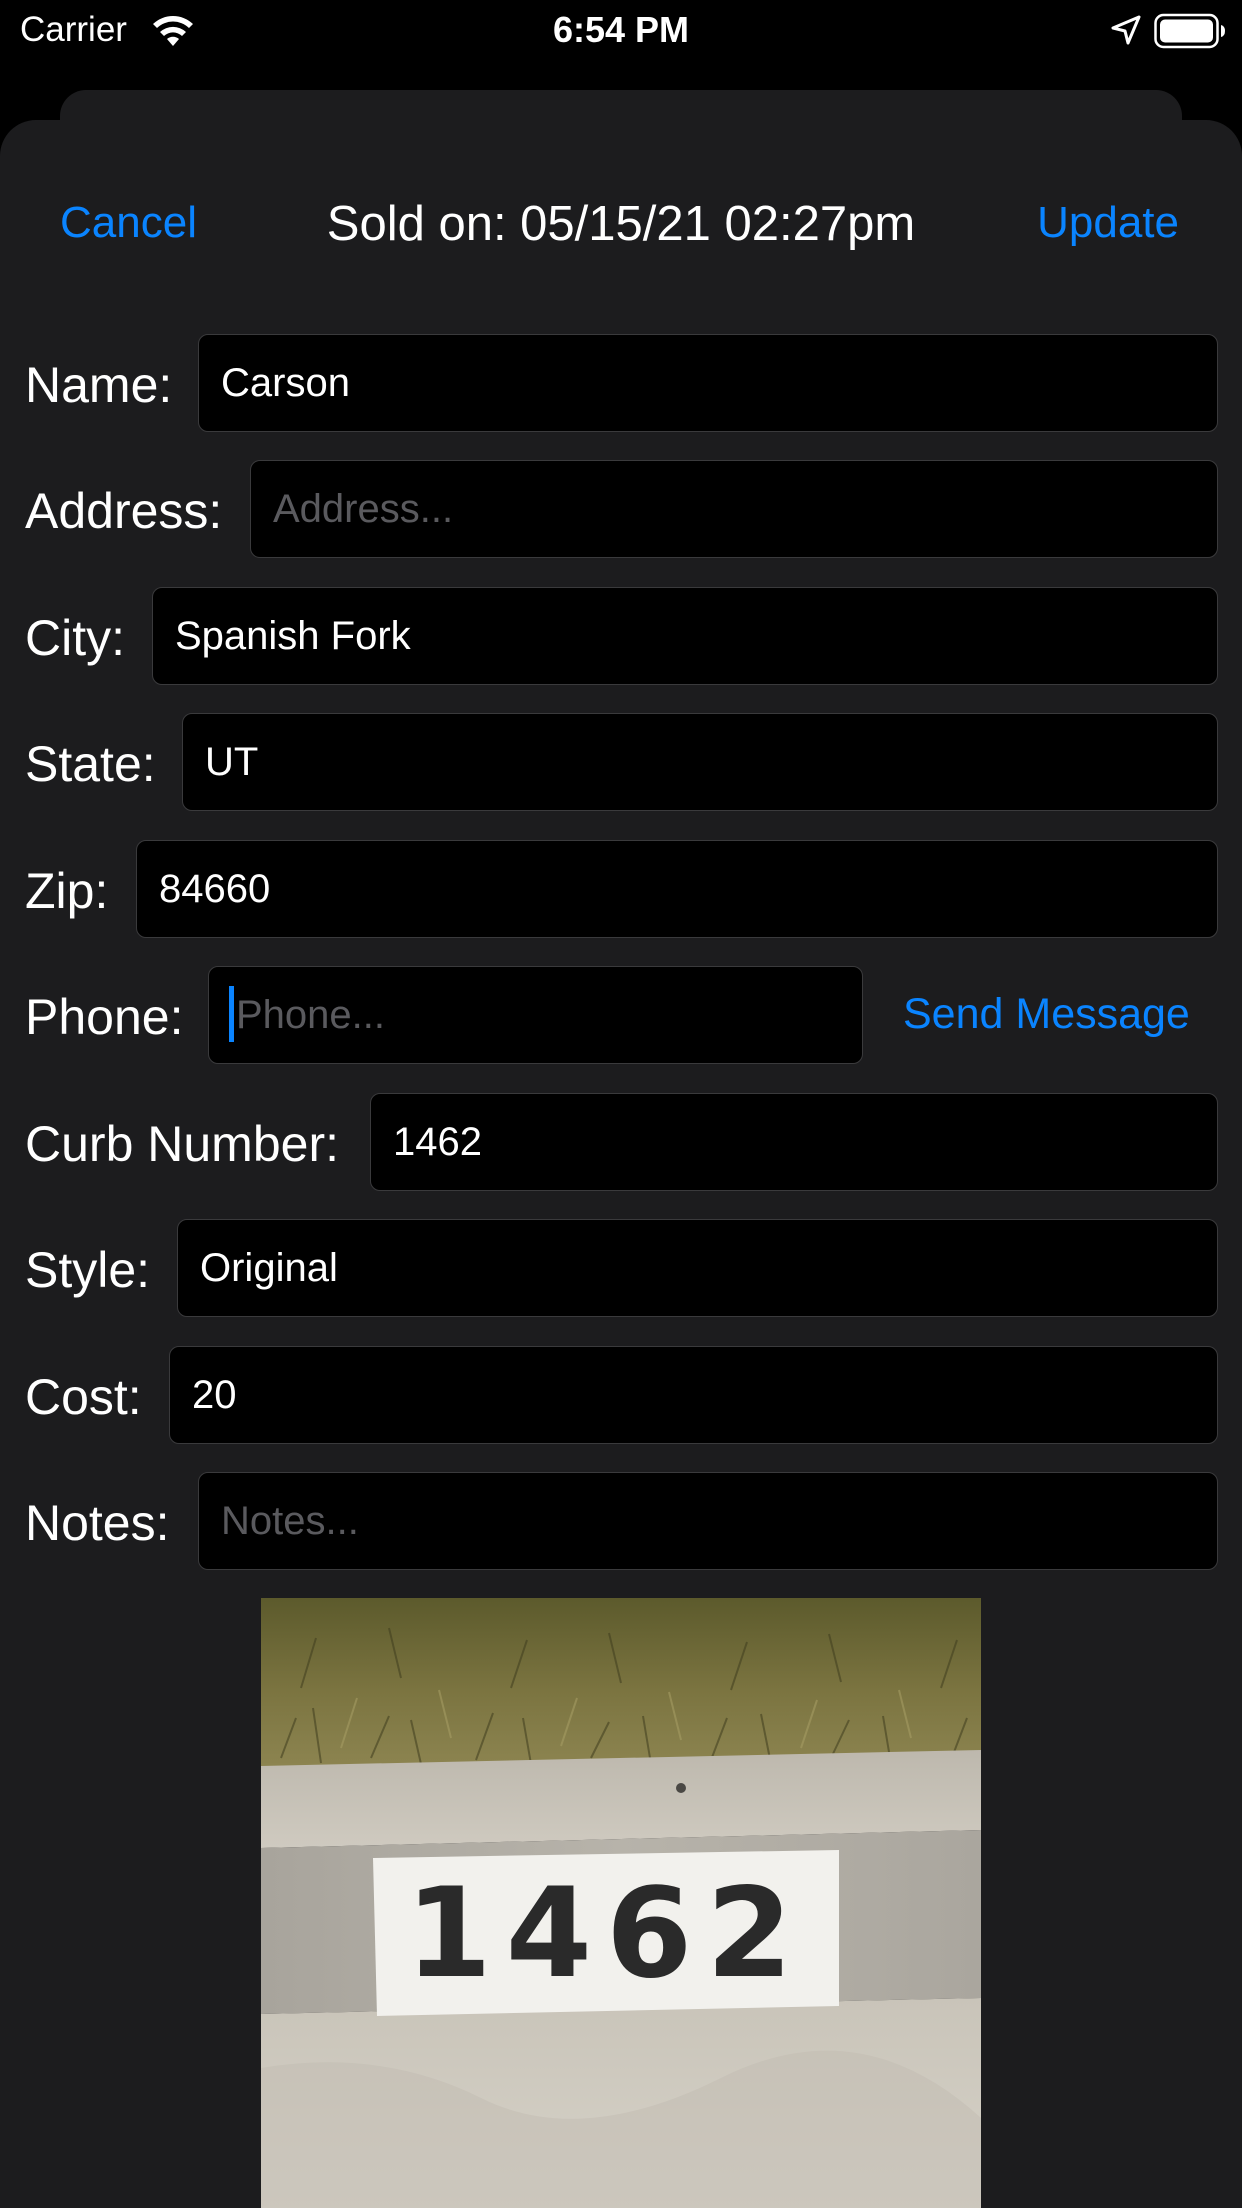 The height and width of the screenshot is (2208, 1242). I want to click on city-row: City: Spanish Fork, so click(621, 638).